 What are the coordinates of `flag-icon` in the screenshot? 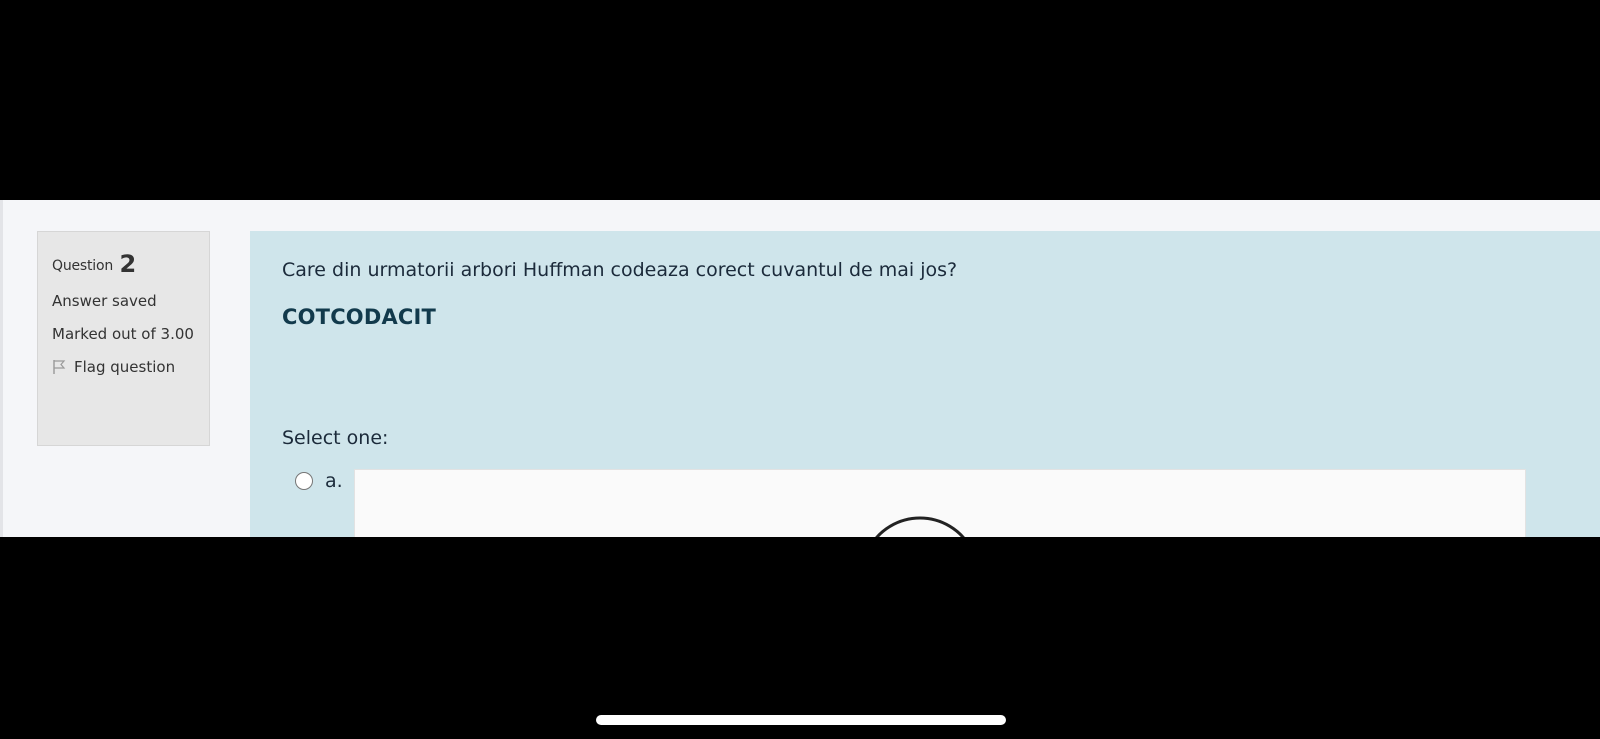 It's located at (59, 367).